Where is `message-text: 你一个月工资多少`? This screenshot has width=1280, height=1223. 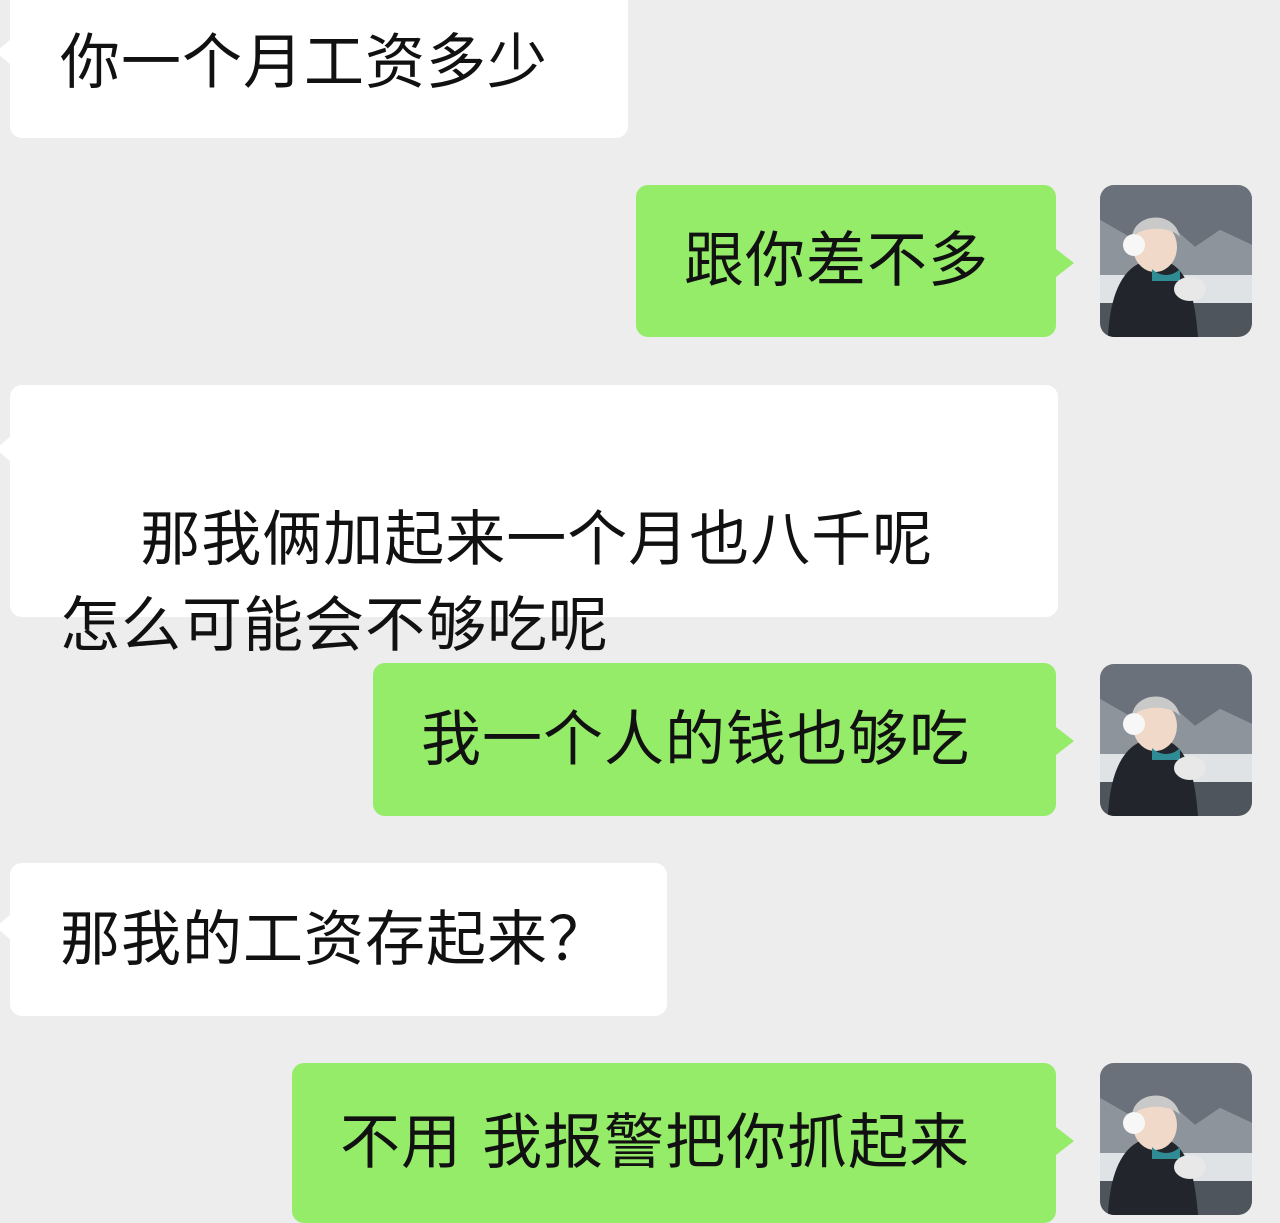
message-text: 你一个月工资多少 is located at coordinates (304, 63).